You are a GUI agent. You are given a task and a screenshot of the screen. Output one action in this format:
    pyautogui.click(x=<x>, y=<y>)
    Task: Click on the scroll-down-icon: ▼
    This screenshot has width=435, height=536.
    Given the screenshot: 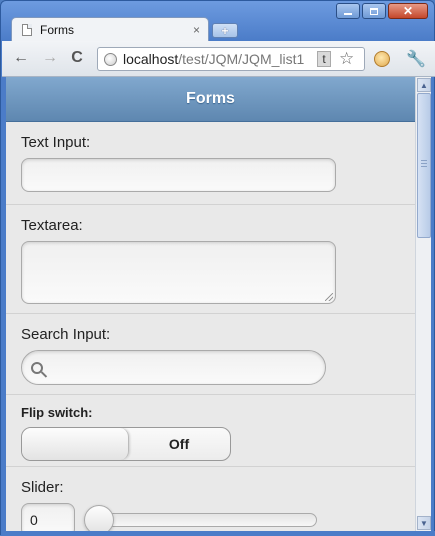 What is the action you would take?
    pyautogui.click(x=424, y=523)
    